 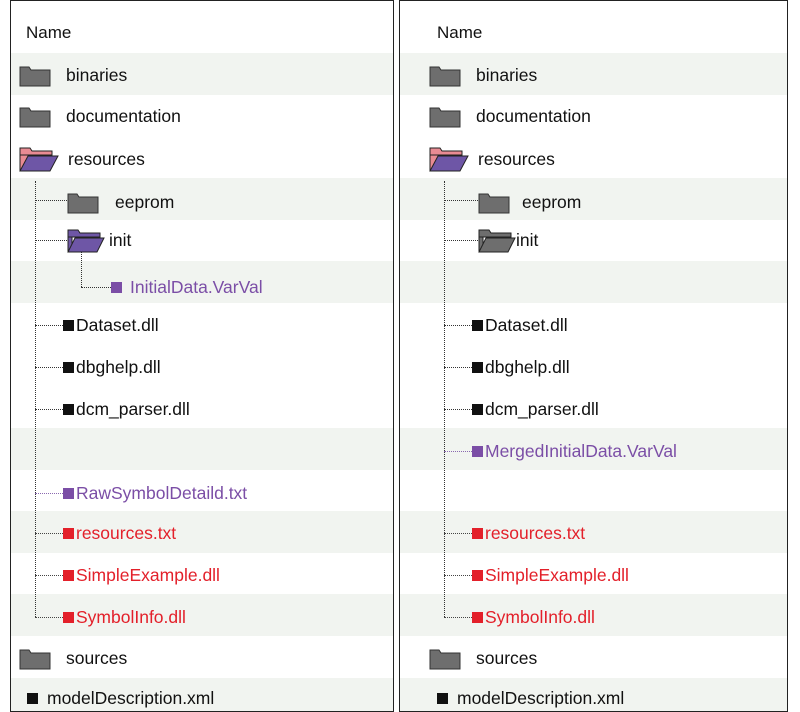 What do you see at coordinates (574, 451) in the screenshot?
I see `file-mergedinitialdata-varval: MergedInitialData.VarVal` at bounding box center [574, 451].